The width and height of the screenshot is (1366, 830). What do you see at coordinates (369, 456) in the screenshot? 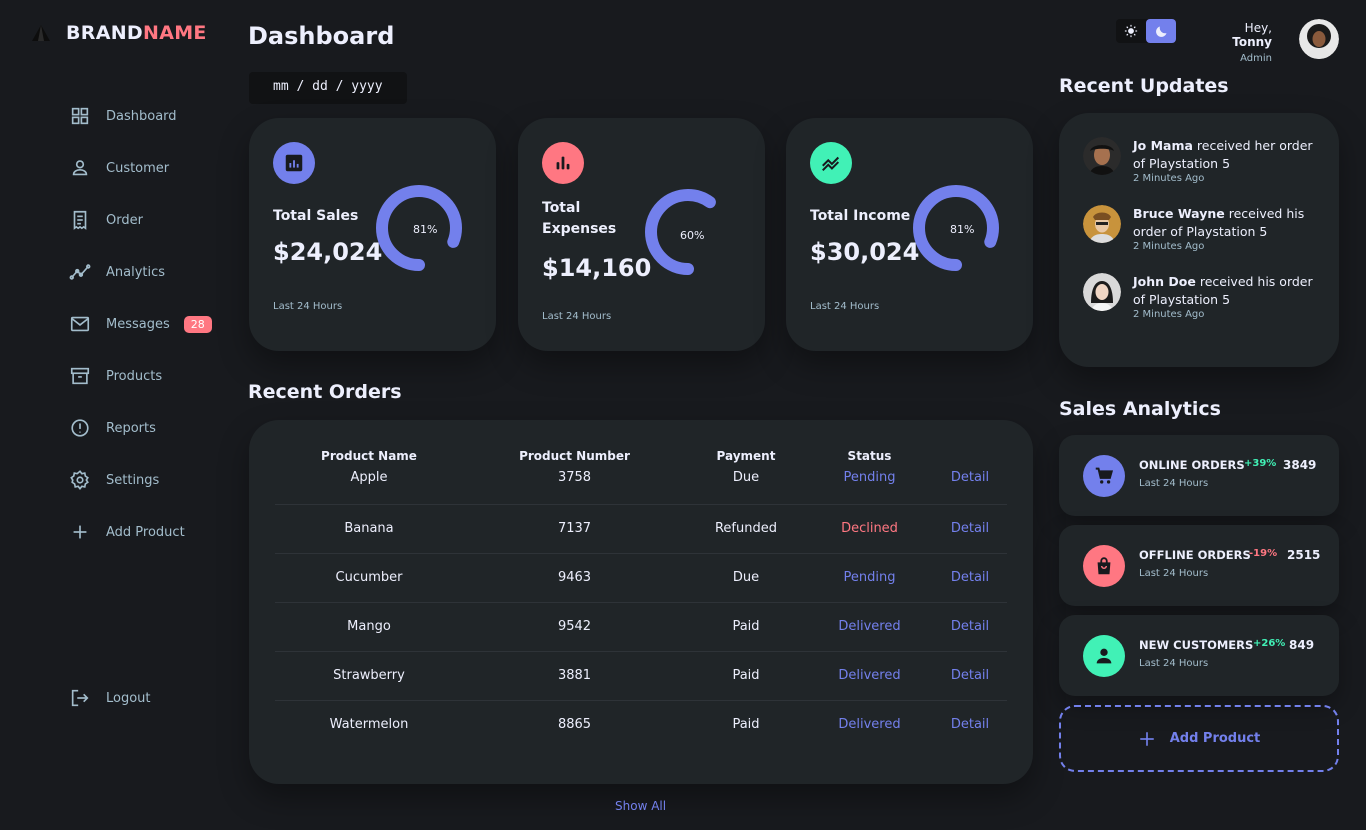
I see `col-header: Product Name` at bounding box center [369, 456].